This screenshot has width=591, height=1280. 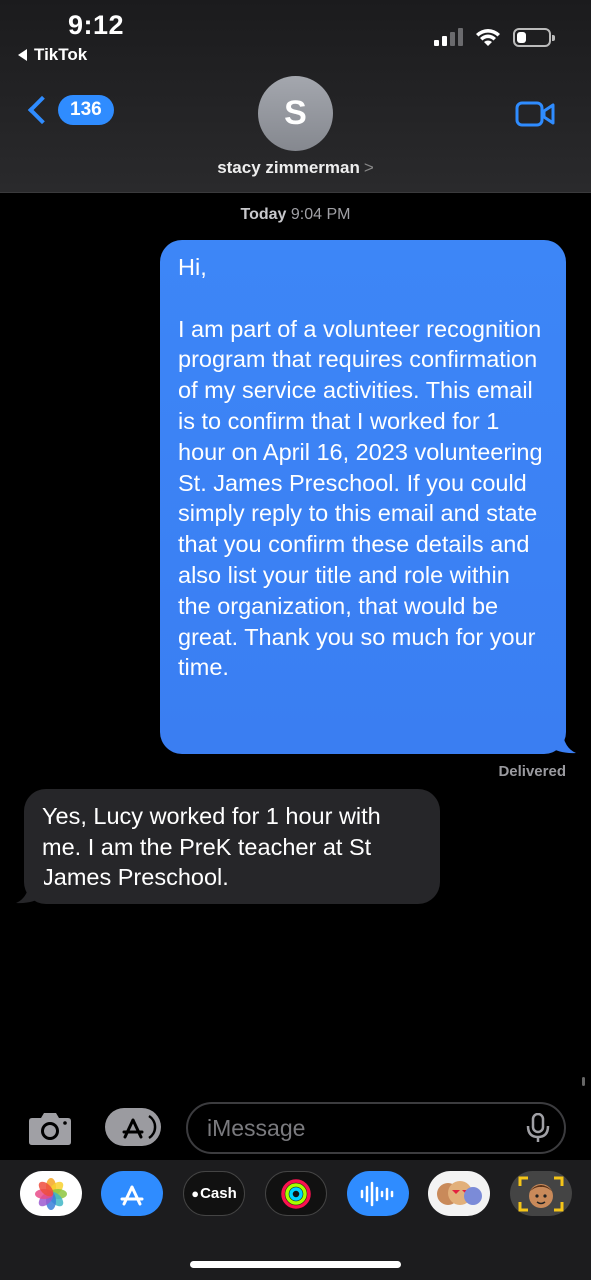 I want to click on wifi-icon, so click(x=488, y=37).